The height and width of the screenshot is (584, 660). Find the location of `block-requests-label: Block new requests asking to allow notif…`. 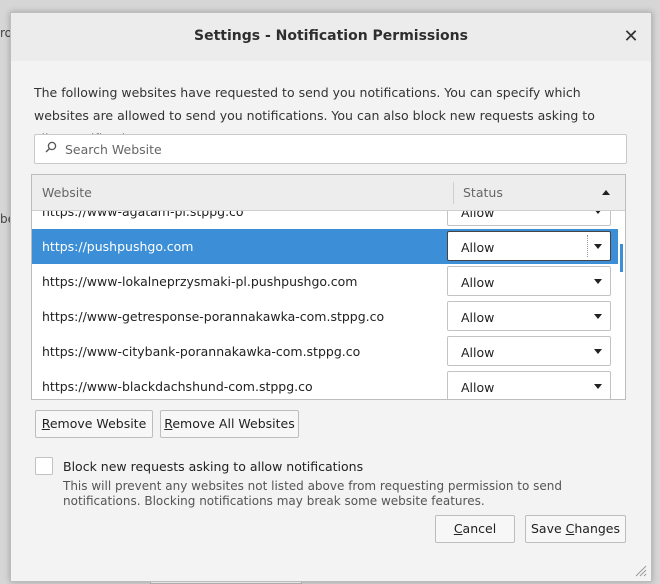

block-requests-label: Block new requests asking to allow notif… is located at coordinates (213, 466).